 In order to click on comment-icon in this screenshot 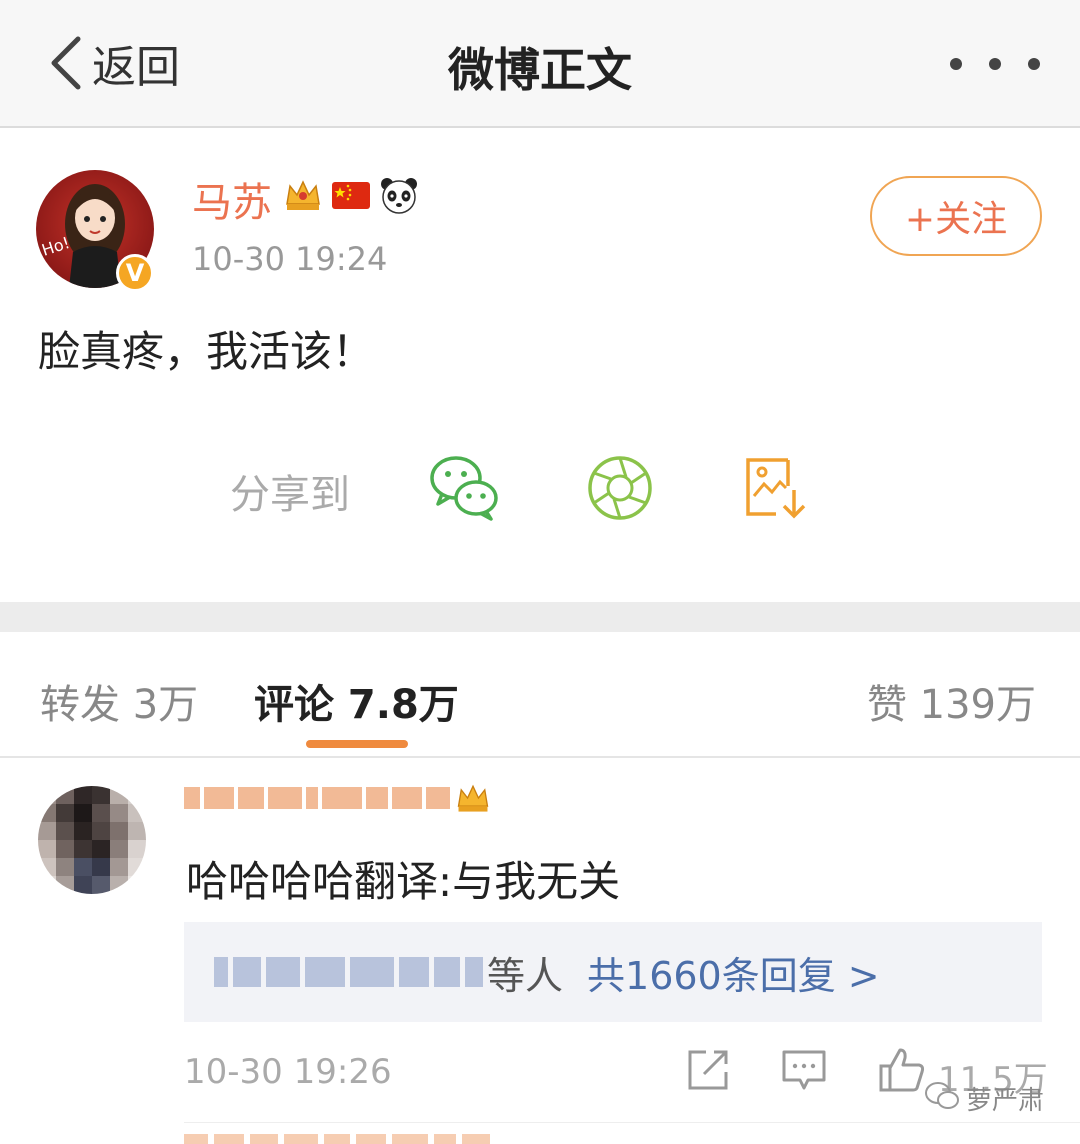, I will do `click(804, 1070)`.